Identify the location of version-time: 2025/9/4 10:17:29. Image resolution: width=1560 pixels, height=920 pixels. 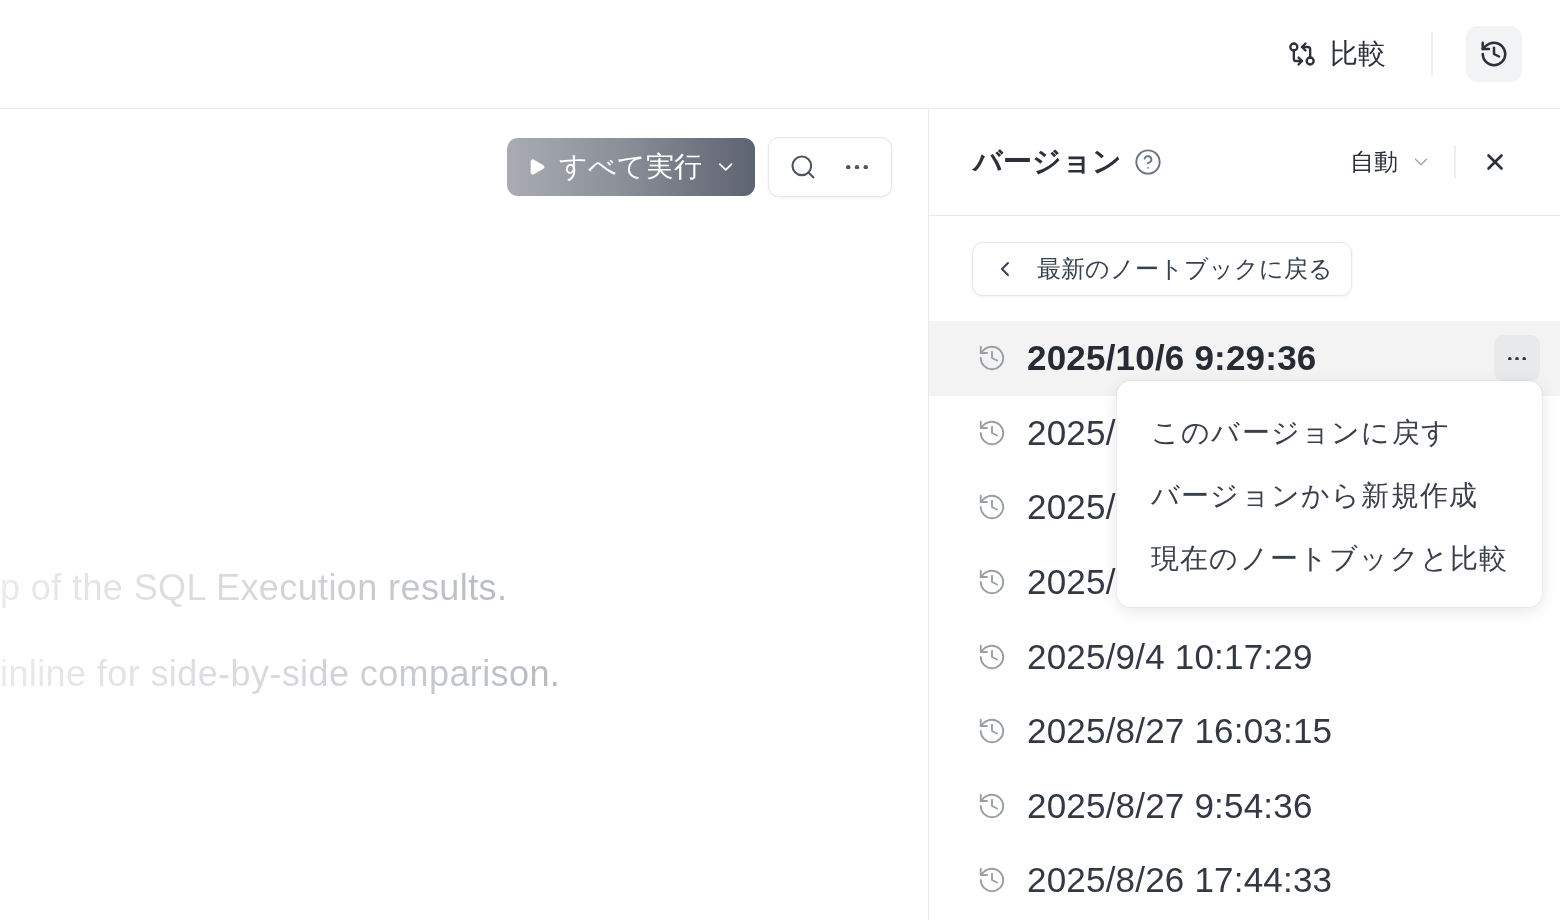
(1170, 656).